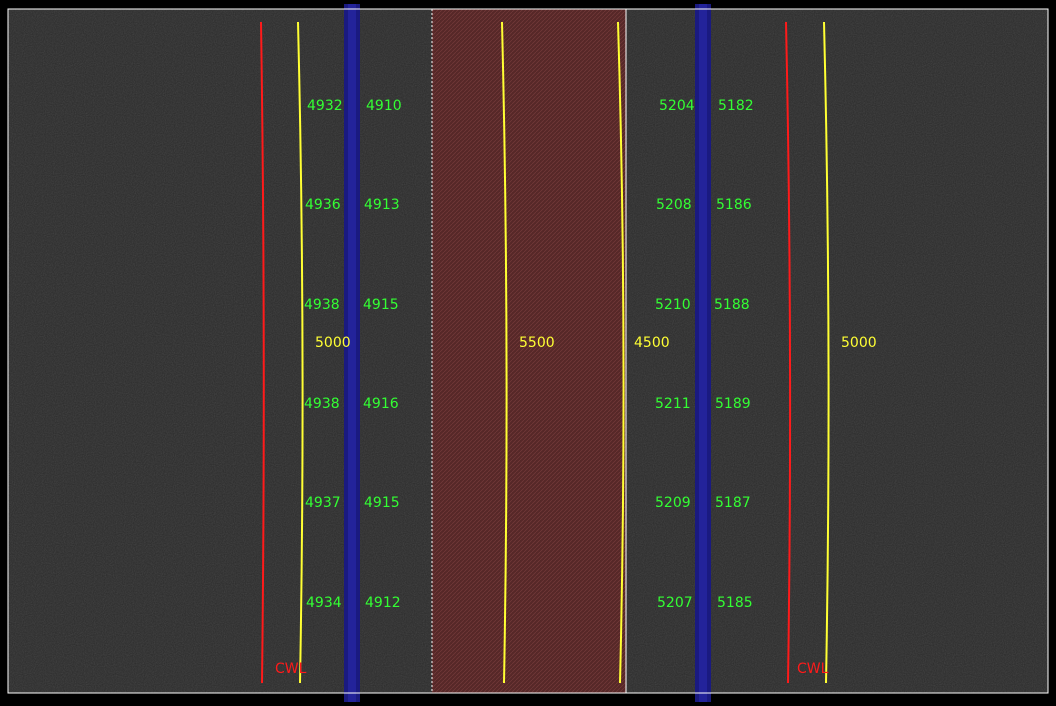  I want to click on left-label-a-0: 4932, so click(325, 106).